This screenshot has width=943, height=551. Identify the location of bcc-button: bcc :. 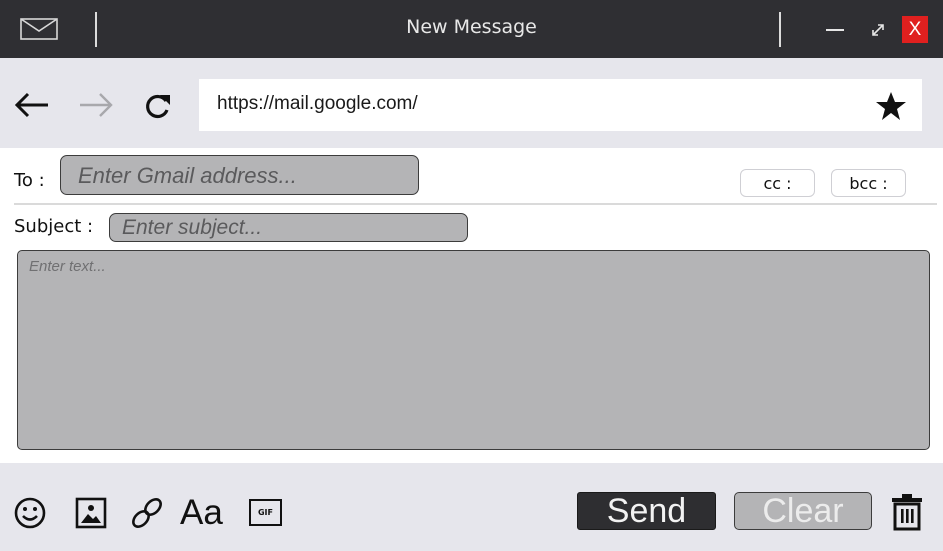
(868, 183).